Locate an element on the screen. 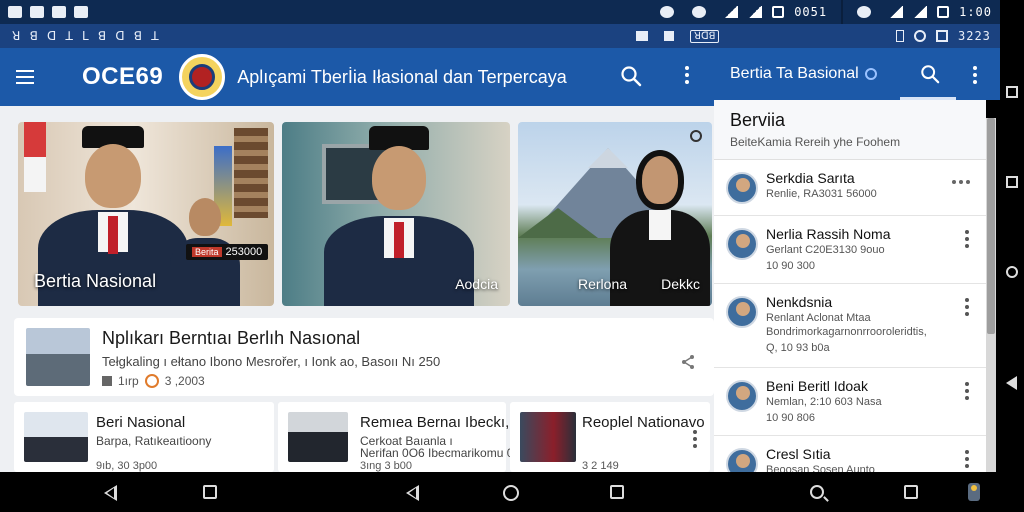  news-card-2: Aodcia is located at coordinates (396, 214).